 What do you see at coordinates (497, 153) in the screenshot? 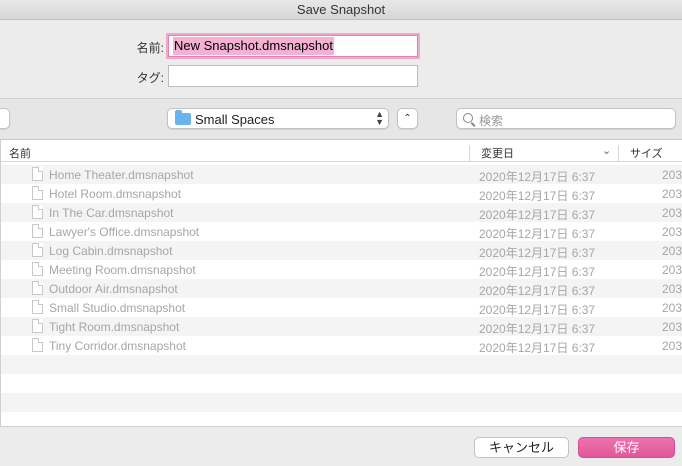
I see `column-date: 変更日` at bounding box center [497, 153].